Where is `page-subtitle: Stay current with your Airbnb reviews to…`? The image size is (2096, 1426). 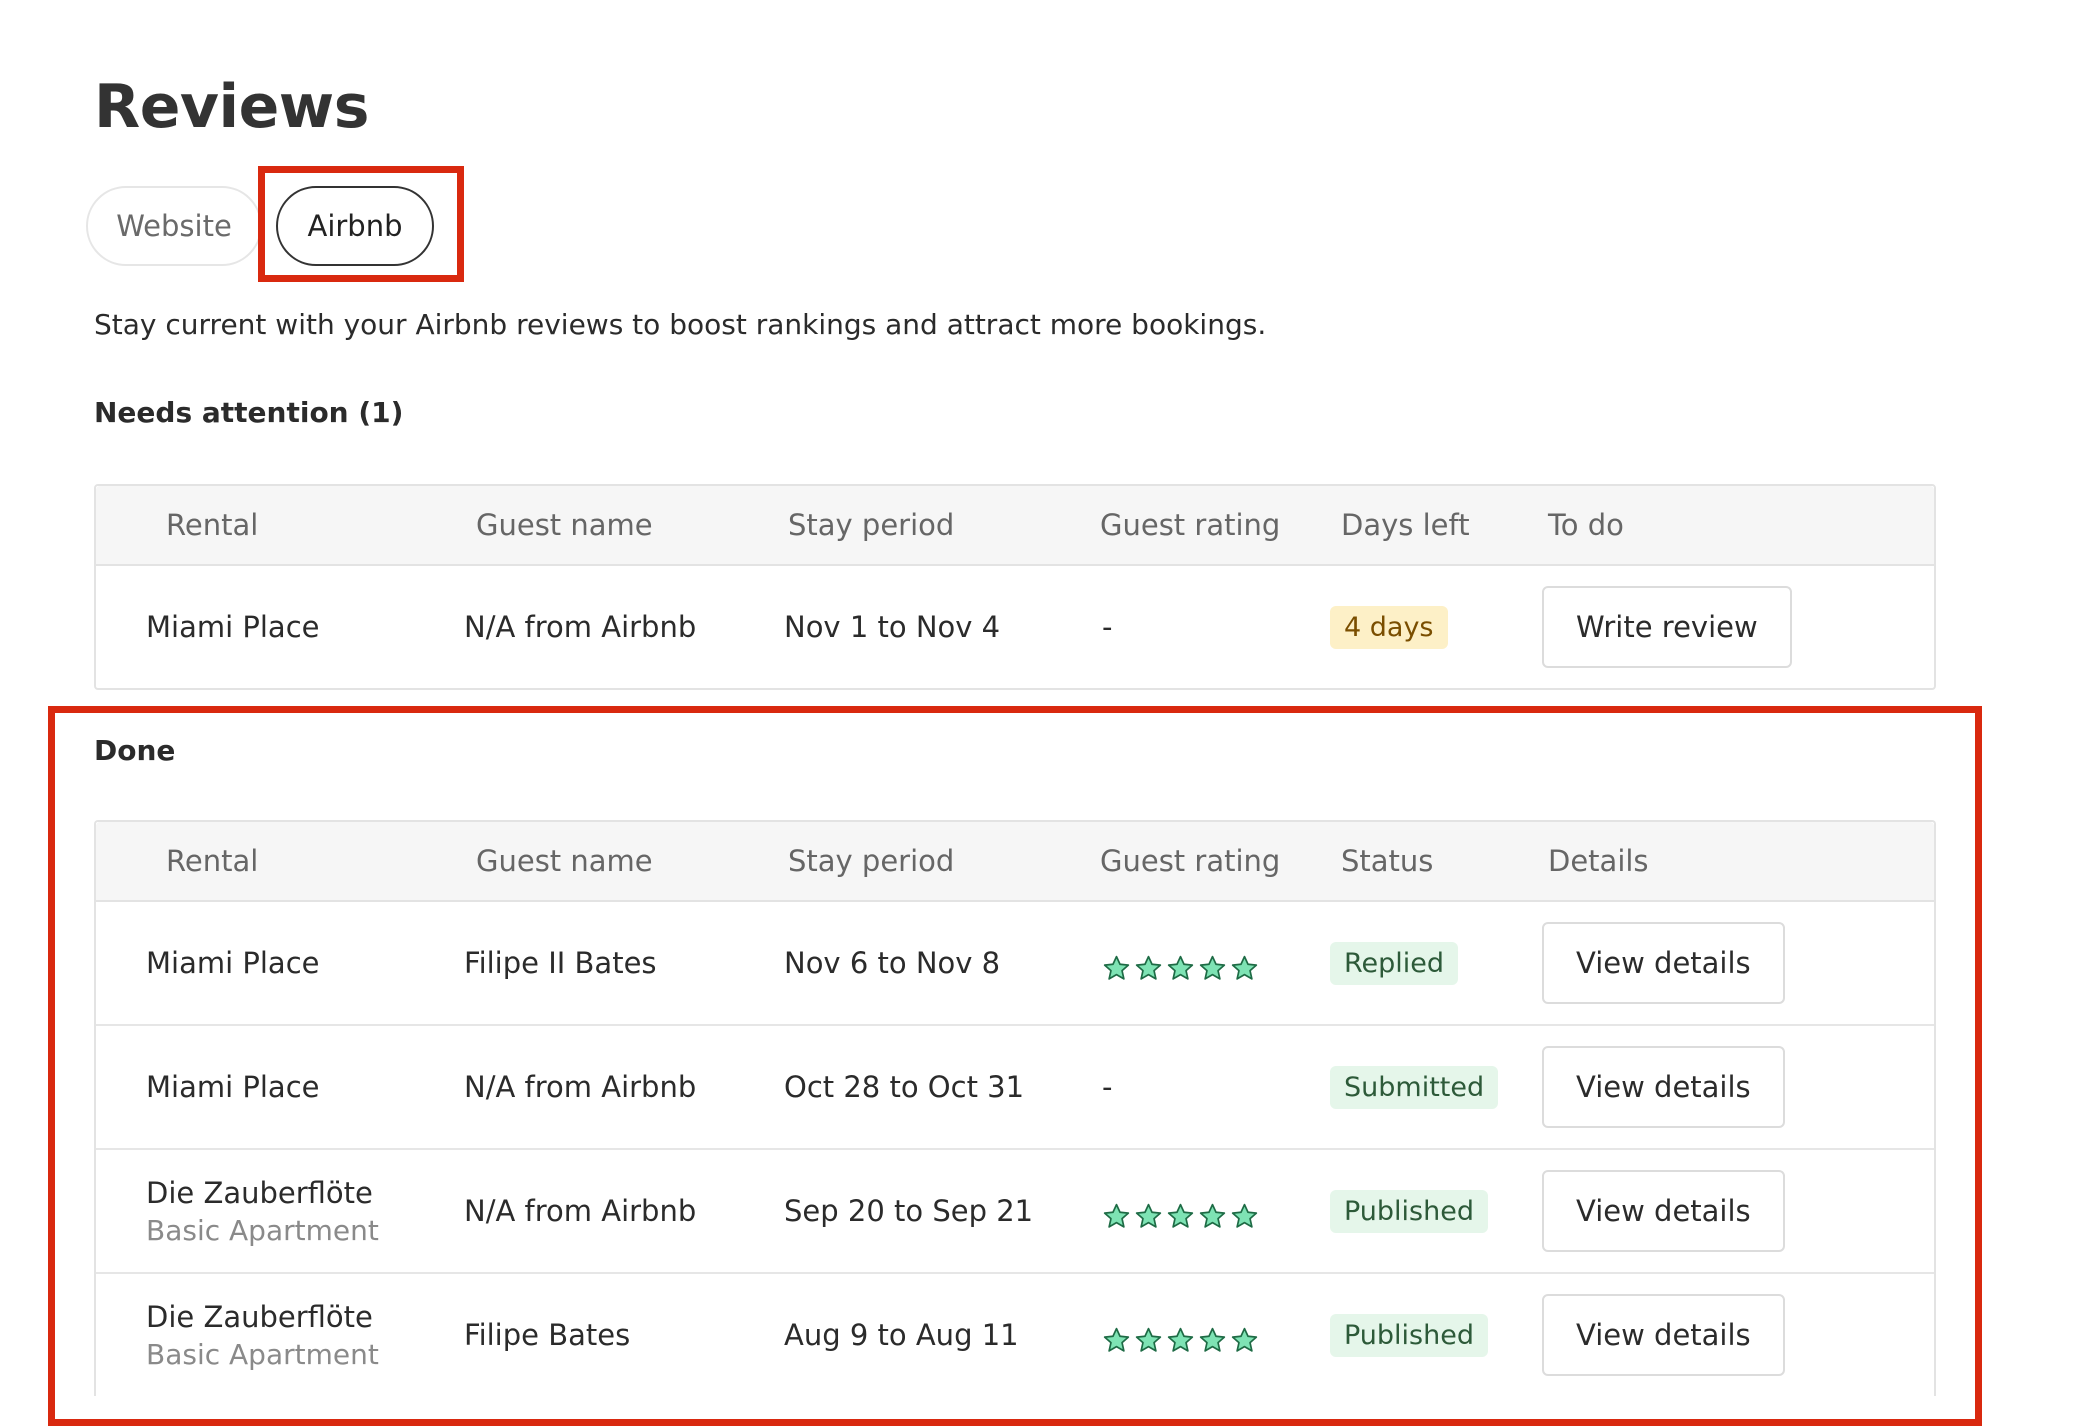 page-subtitle: Stay current with your Airbnb reviews to… is located at coordinates (680, 324).